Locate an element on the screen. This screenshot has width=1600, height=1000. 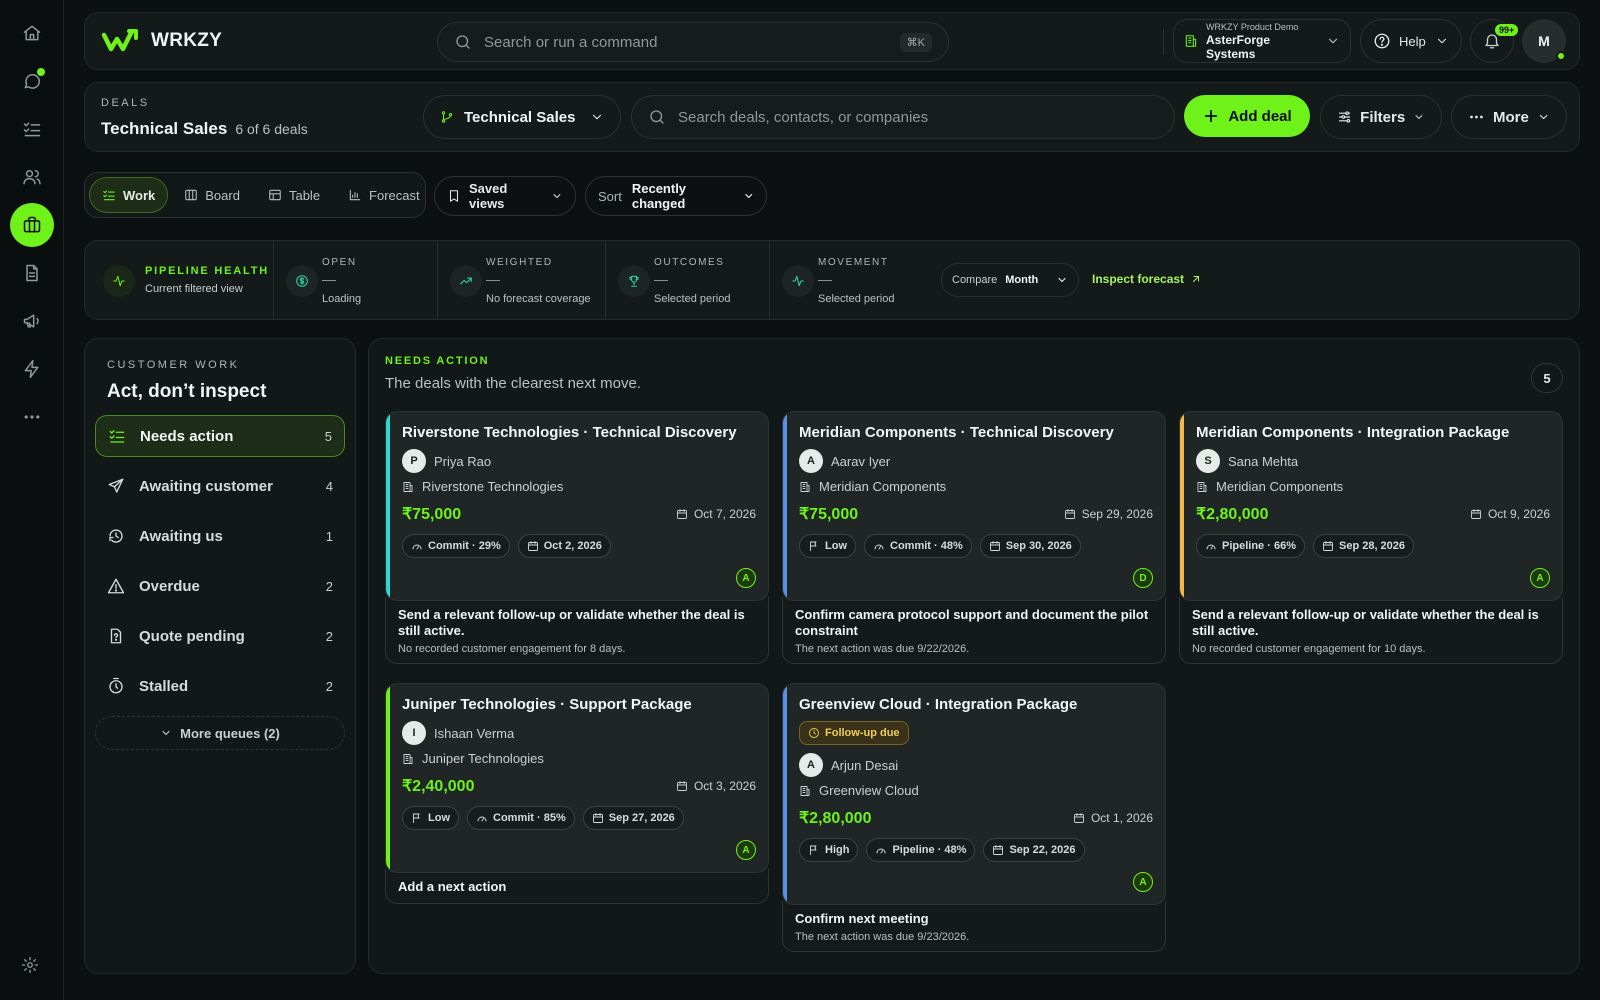
date-chip: Oct 2, 2026 is located at coordinates (564, 546).